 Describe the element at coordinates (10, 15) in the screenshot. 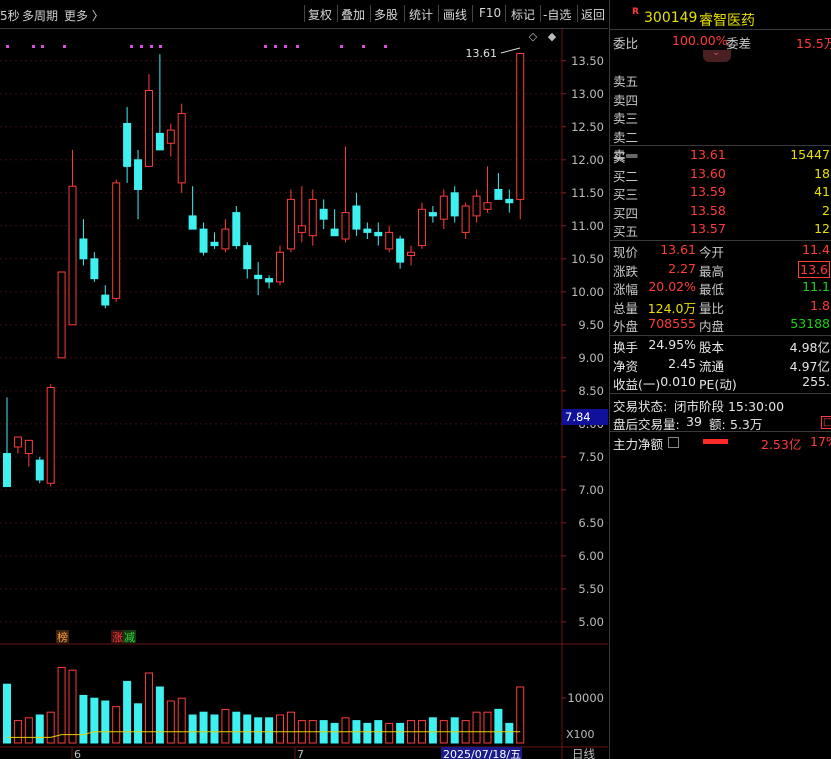

I see `period-5s-tab: 5秒` at that location.